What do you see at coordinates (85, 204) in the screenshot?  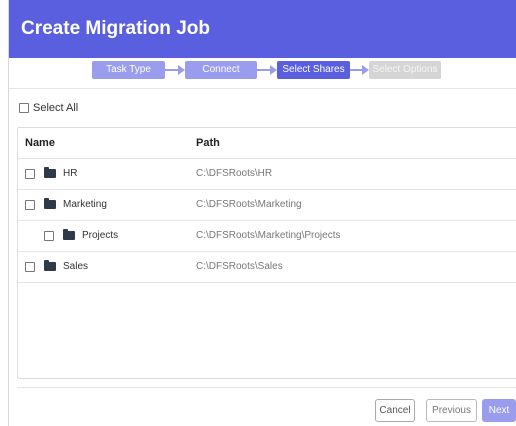 I see `row-name: Marketing` at bounding box center [85, 204].